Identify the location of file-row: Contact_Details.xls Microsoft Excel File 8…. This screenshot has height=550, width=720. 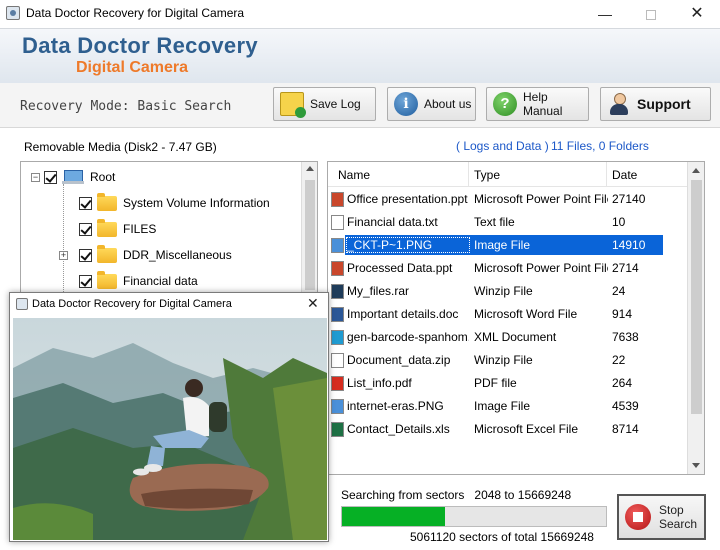
(508, 429).